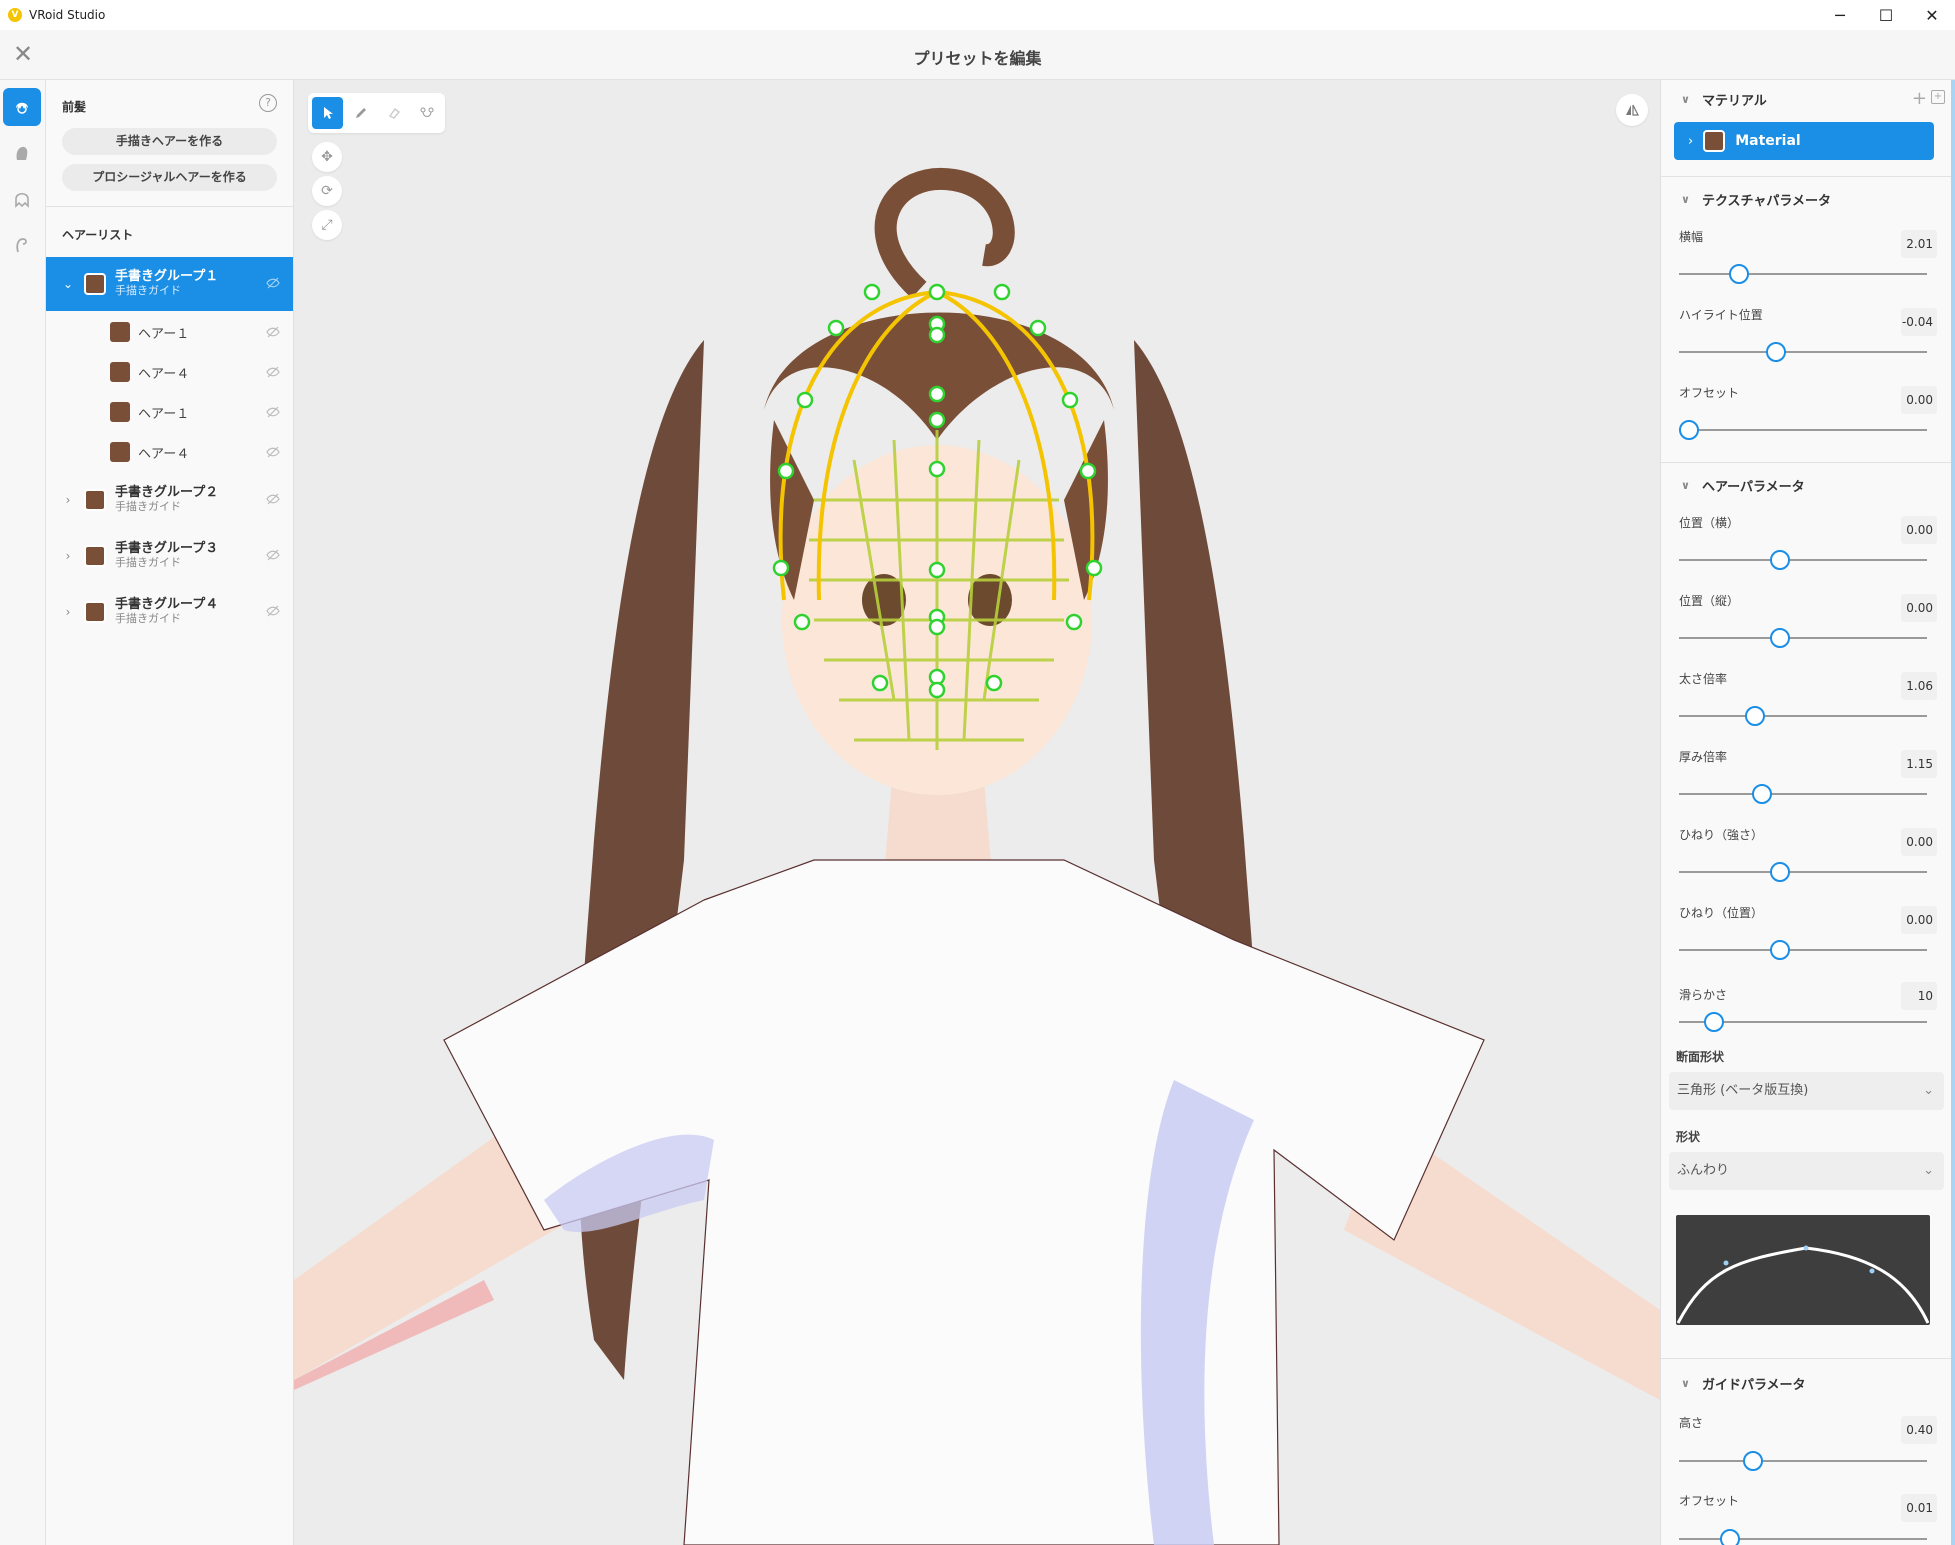 This screenshot has height=1545, width=1955. Describe the element at coordinates (1932, 15) in the screenshot. I see `window-close-button: ✕` at that location.